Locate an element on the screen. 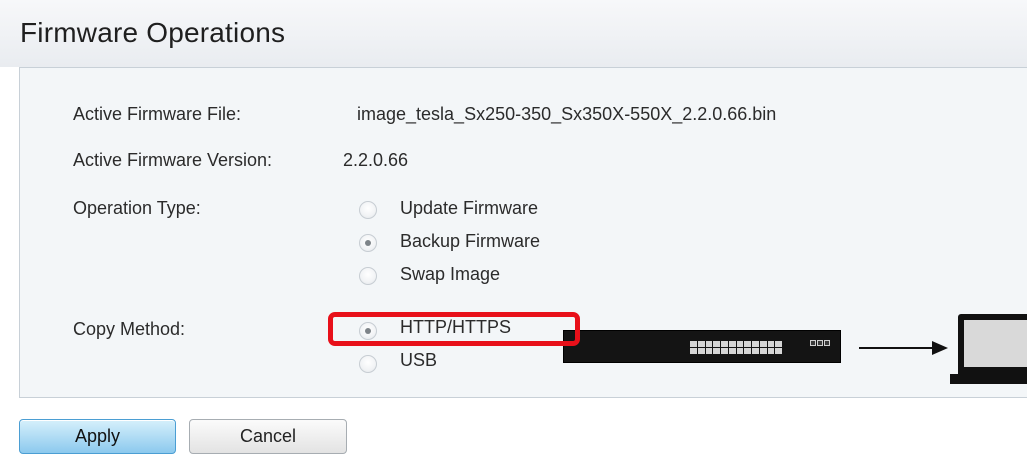 This screenshot has width=1027, height=473. backup-firmware-label: Backup Firmware is located at coordinates (470, 241).